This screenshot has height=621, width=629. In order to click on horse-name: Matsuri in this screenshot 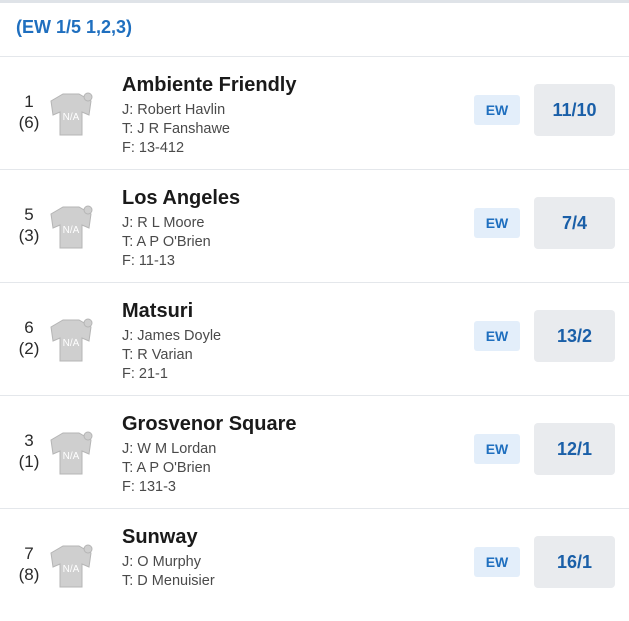, I will do `click(171, 311)`.